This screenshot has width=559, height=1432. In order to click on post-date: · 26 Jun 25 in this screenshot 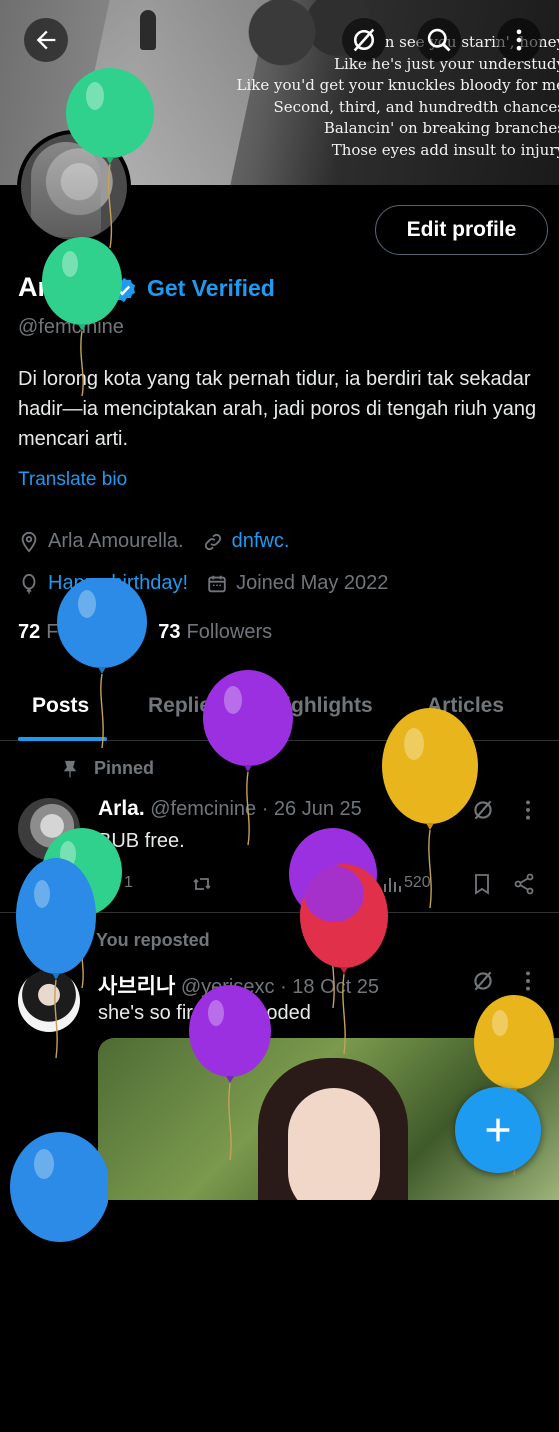, I will do `click(312, 809)`.